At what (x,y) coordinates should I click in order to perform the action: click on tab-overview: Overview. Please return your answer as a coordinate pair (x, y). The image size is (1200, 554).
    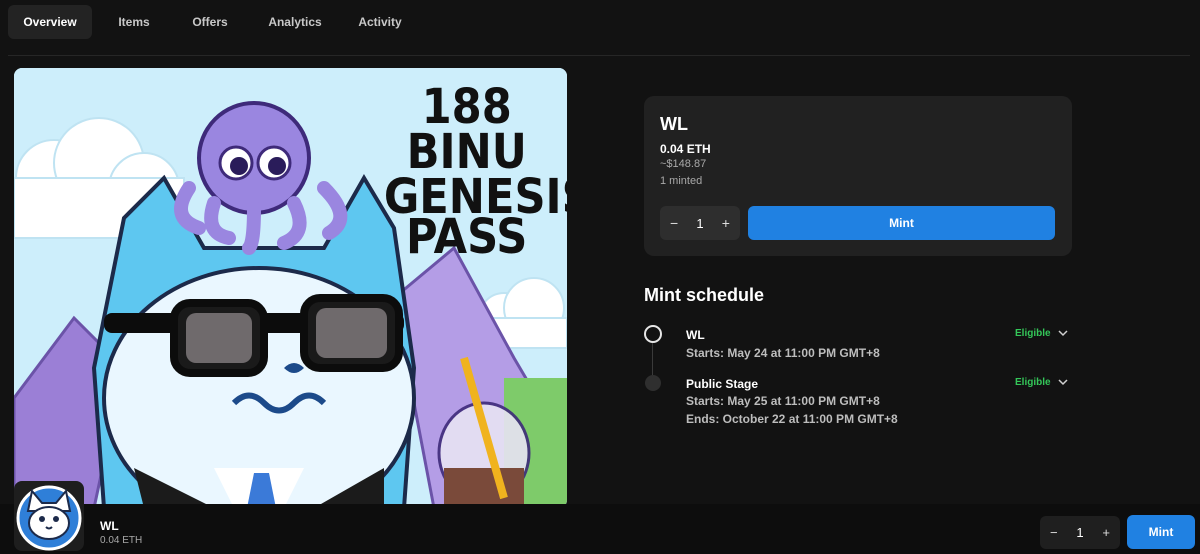
    Looking at the image, I should click on (50, 22).